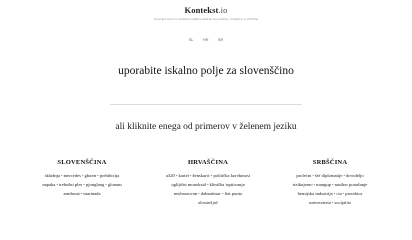 The height and width of the screenshot is (240, 412). I want to click on example-link: mercedes, so click(72, 175).